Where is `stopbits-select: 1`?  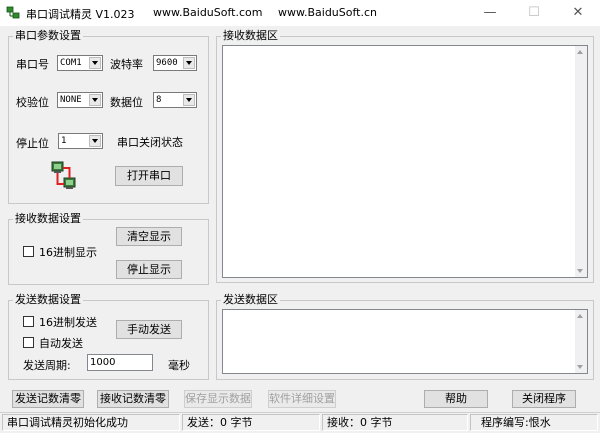
stopbits-select: 1 is located at coordinates (80, 141).